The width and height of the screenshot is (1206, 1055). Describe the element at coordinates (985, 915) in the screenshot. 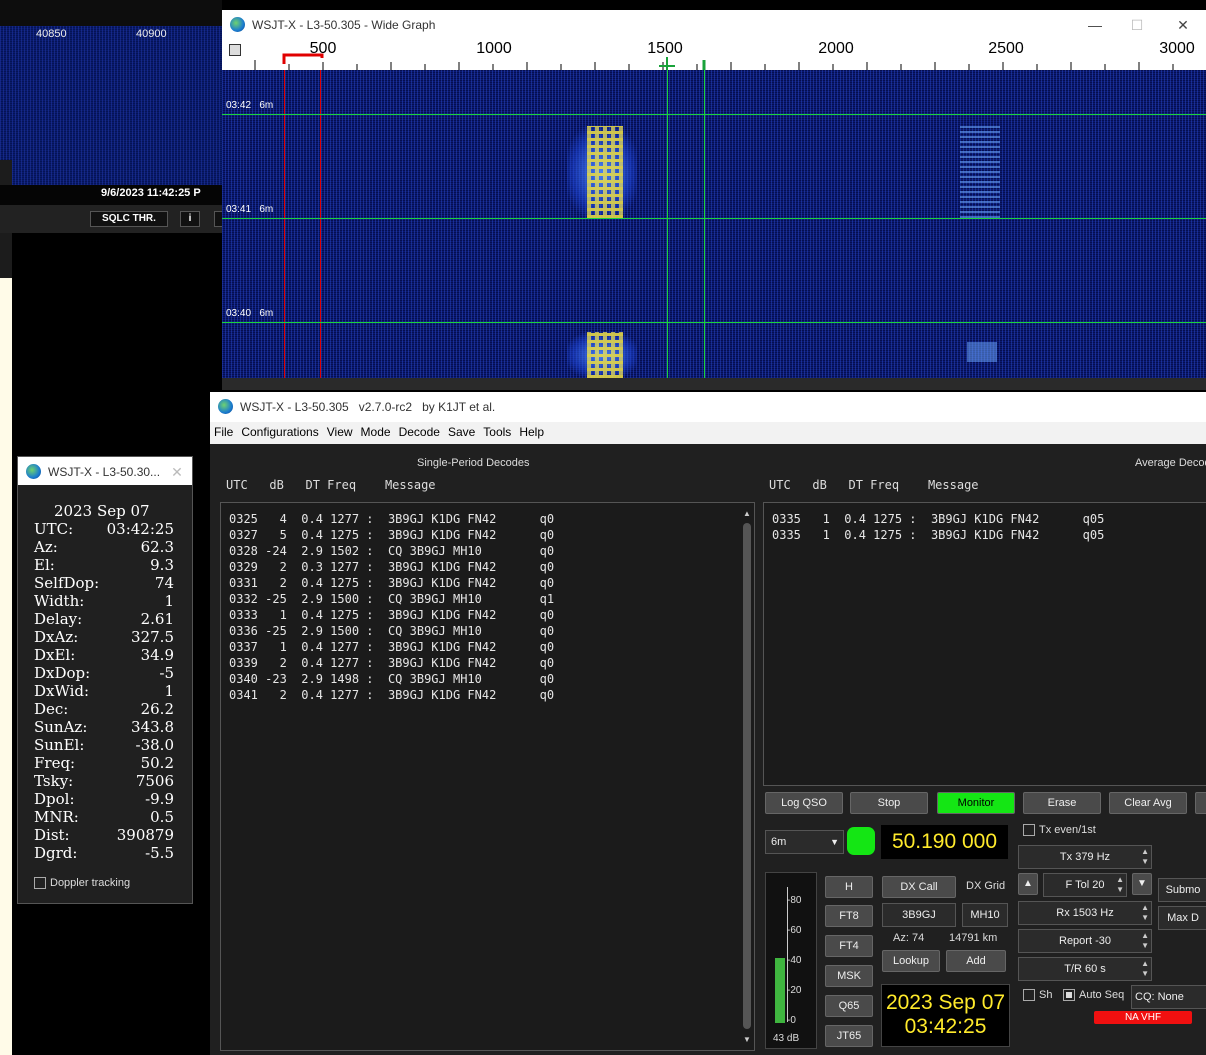

I see `dx-grid-input: MH10` at that location.